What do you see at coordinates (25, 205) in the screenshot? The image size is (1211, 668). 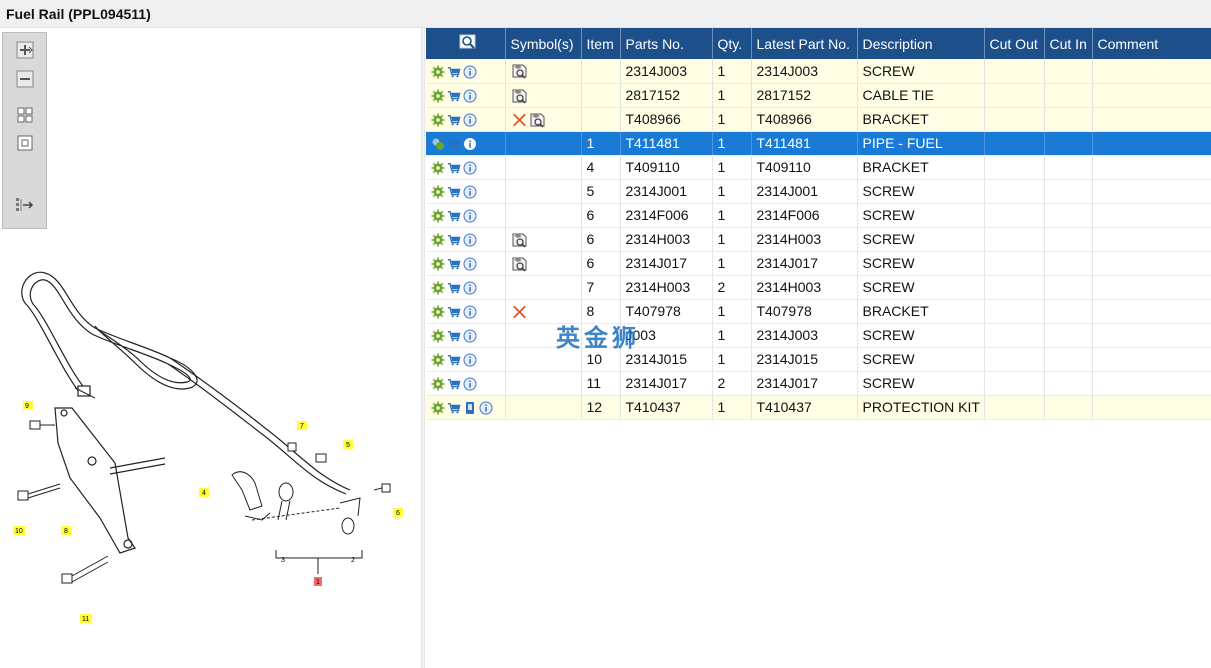 I see `export-button` at bounding box center [25, 205].